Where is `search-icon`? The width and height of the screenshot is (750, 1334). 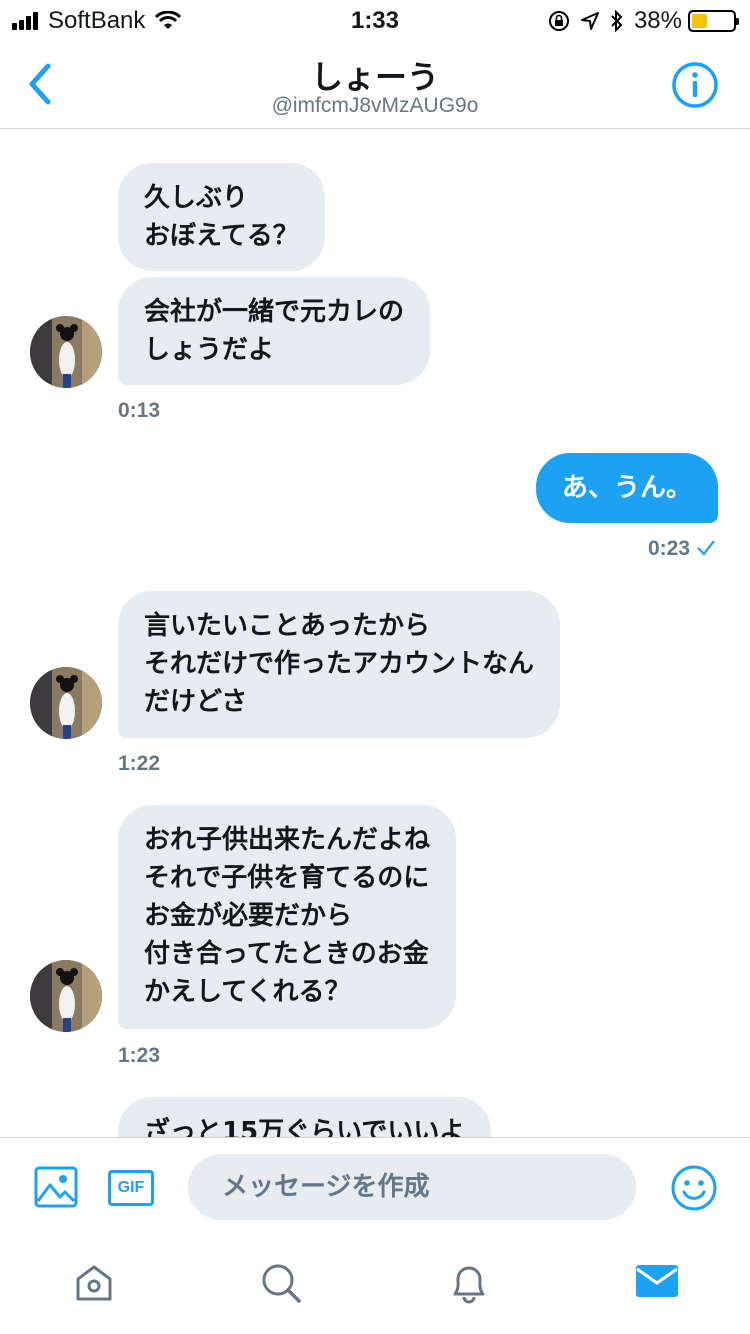 search-icon is located at coordinates (281, 1283).